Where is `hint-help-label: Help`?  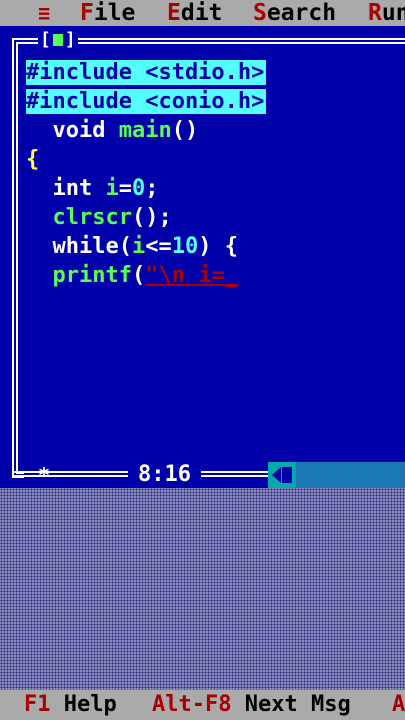
hint-help-label: Help is located at coordinates (90, 704).